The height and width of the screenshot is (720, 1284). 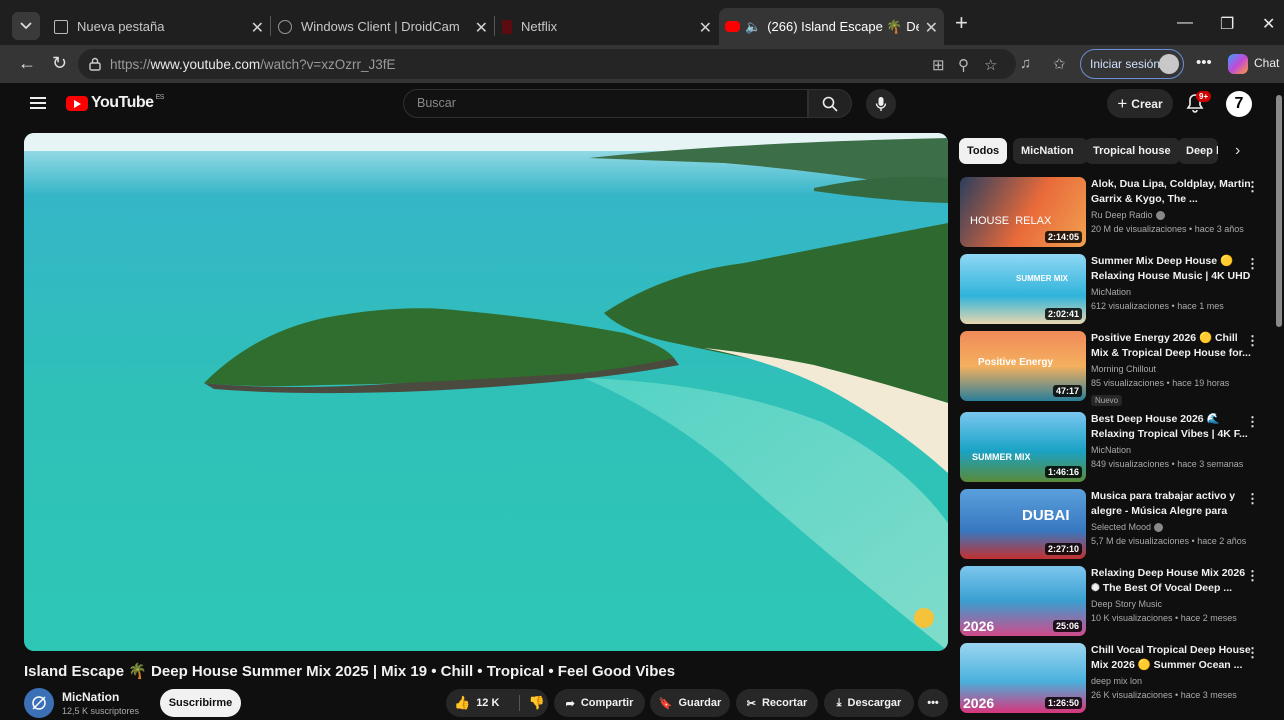 What do you see at coordinates (59, 63) in the screenshot?
I see `refresh-button: ↻` at bounding box center [59, 63].